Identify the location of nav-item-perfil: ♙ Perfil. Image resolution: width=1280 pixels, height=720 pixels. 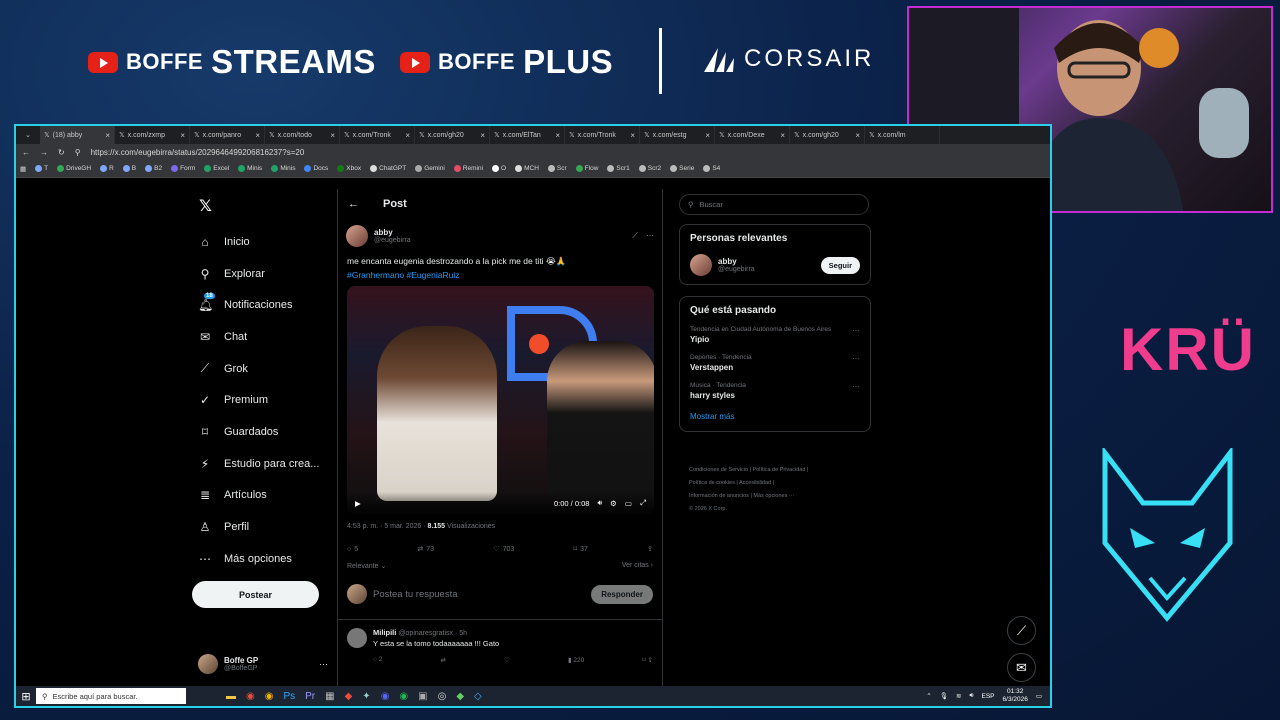
(258, 527).